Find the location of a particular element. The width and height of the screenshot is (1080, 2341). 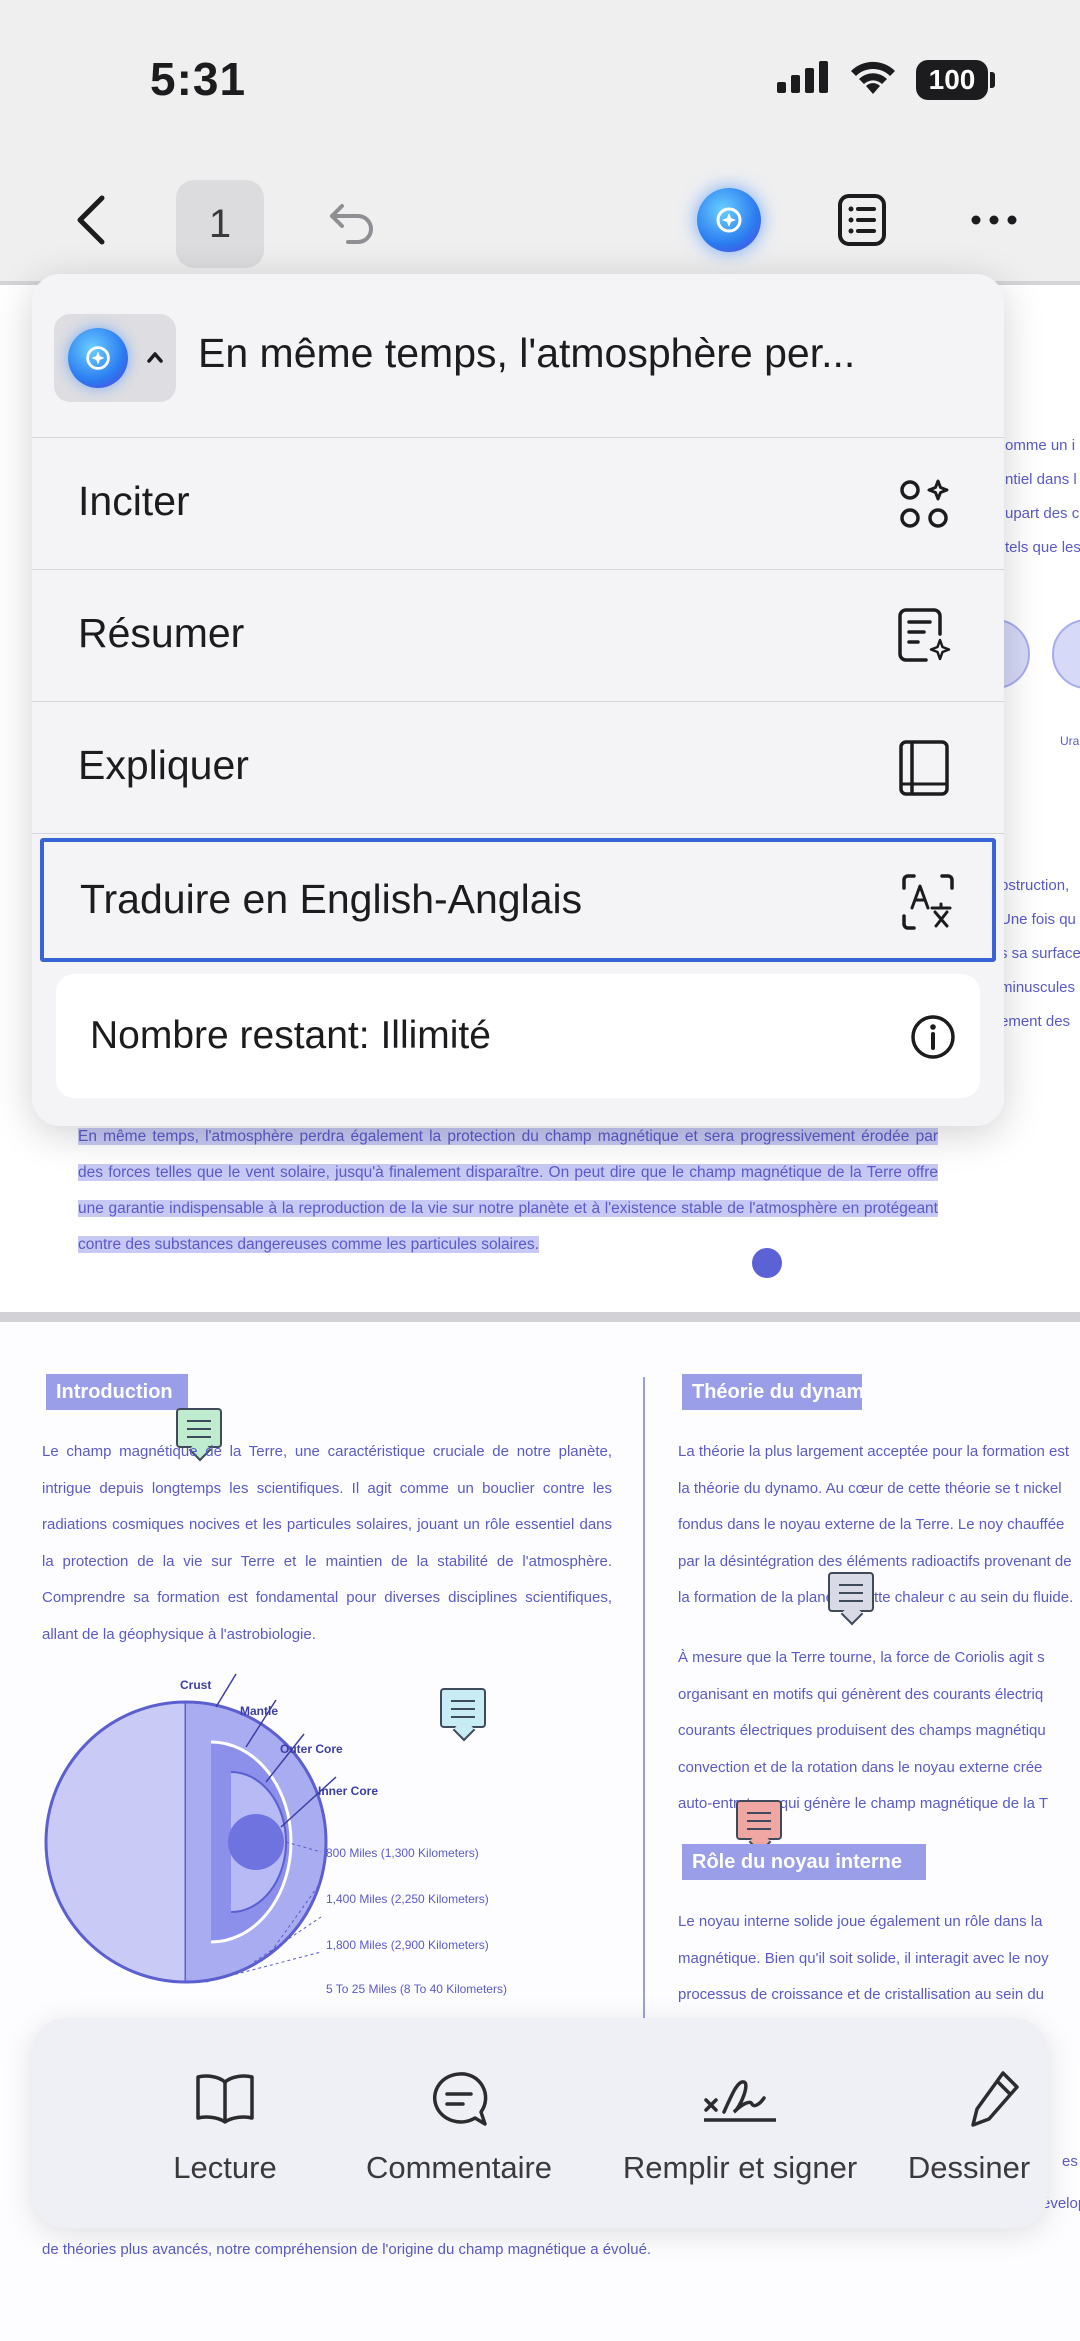

top-toolbar: 1 is located at coordinates (540, 222).